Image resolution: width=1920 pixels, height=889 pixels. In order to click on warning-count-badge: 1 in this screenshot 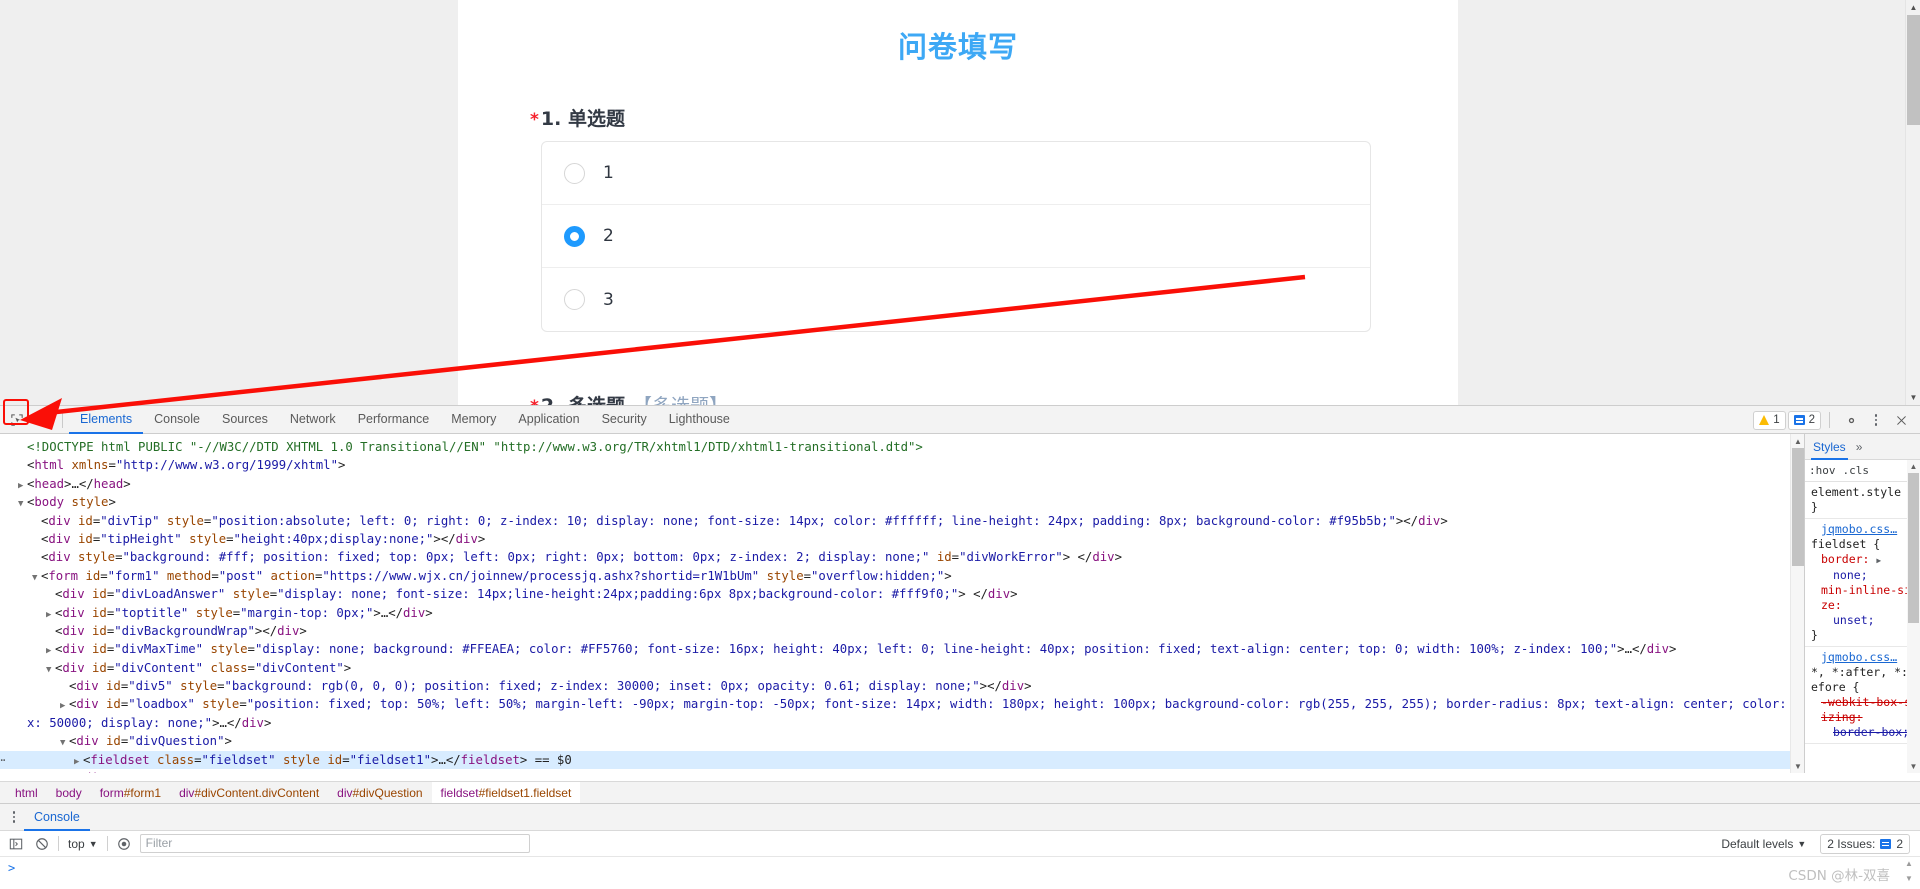, I will do `click(1769, 420)`.